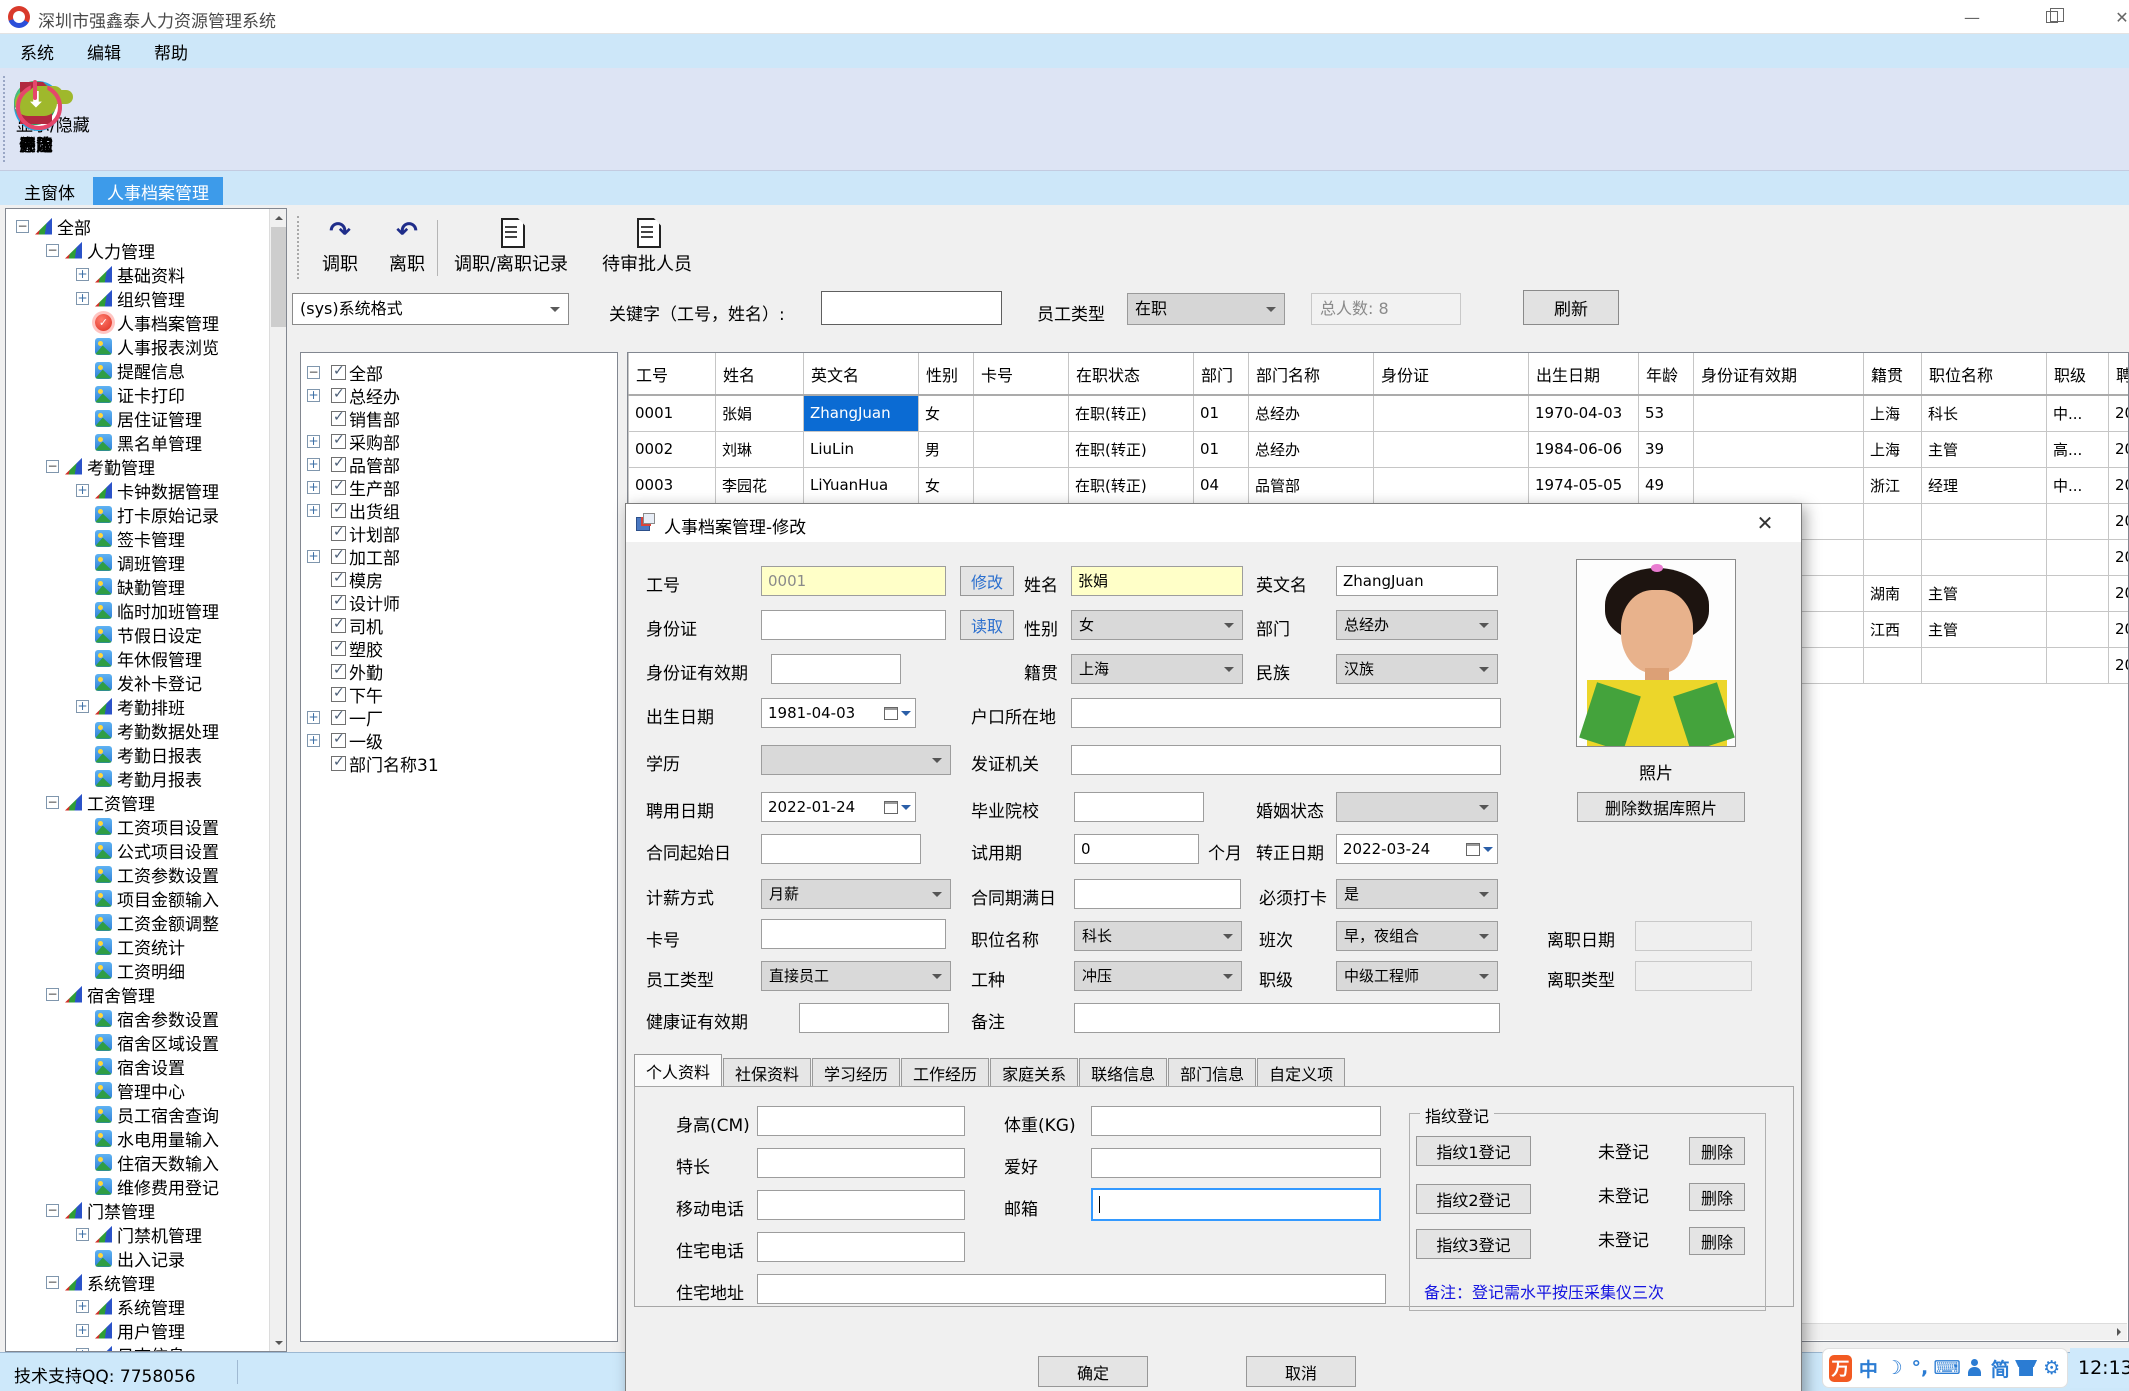  What do you see at coordinates (137, 538) in the screenshot?
I see `nav-tree-item: 签卡管理` at bounding box center [137, 538].